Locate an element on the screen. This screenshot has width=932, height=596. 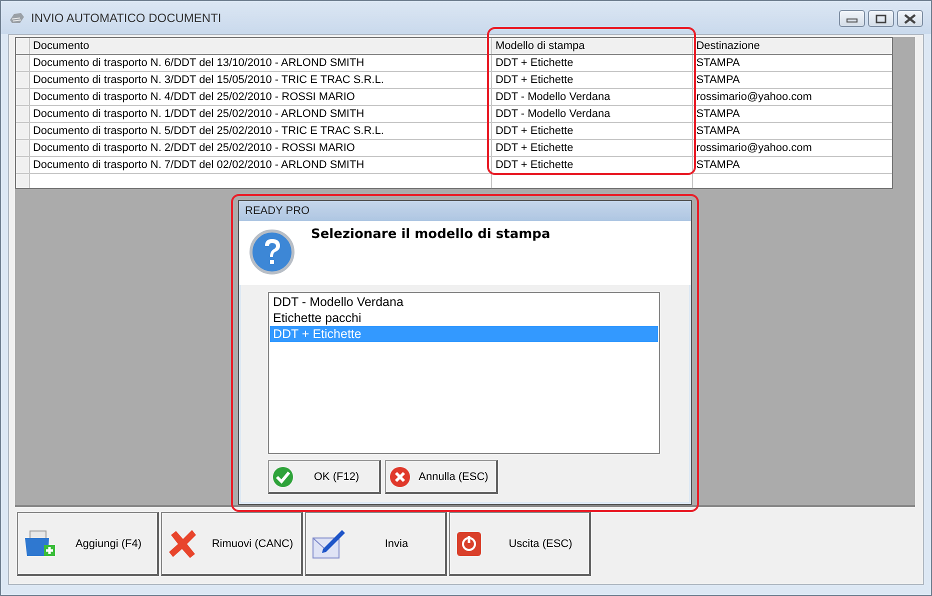
window-title: INVIO AUTOMATICO DOCUMENTI is located at coordinates (126, 17).